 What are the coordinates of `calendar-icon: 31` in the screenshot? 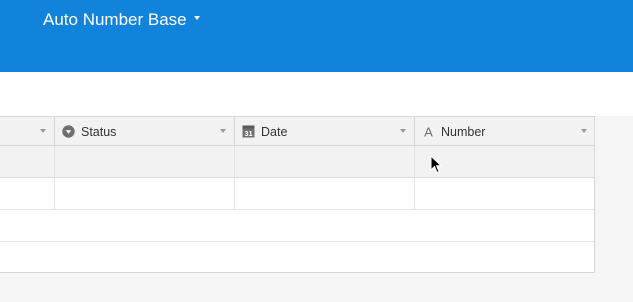 It's located at (248, 131).